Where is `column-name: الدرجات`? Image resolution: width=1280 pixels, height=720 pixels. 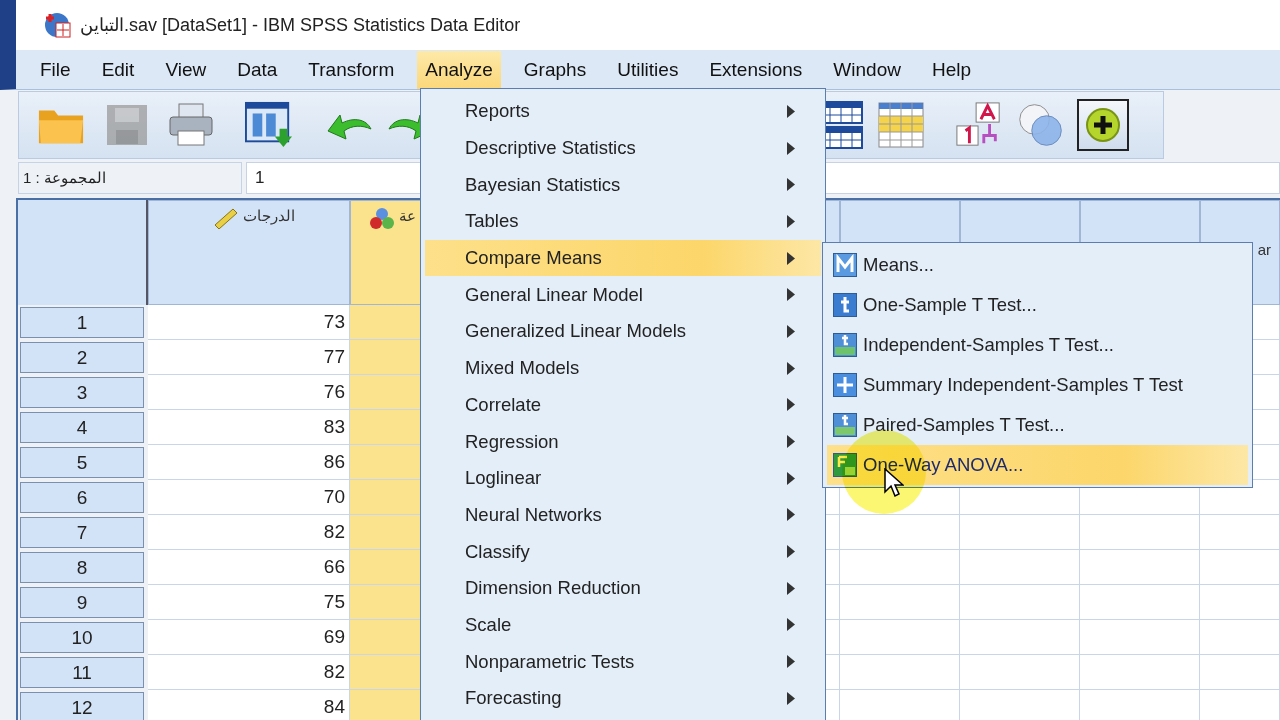 column-name: الدرجات is located at coordinates (269, 216).